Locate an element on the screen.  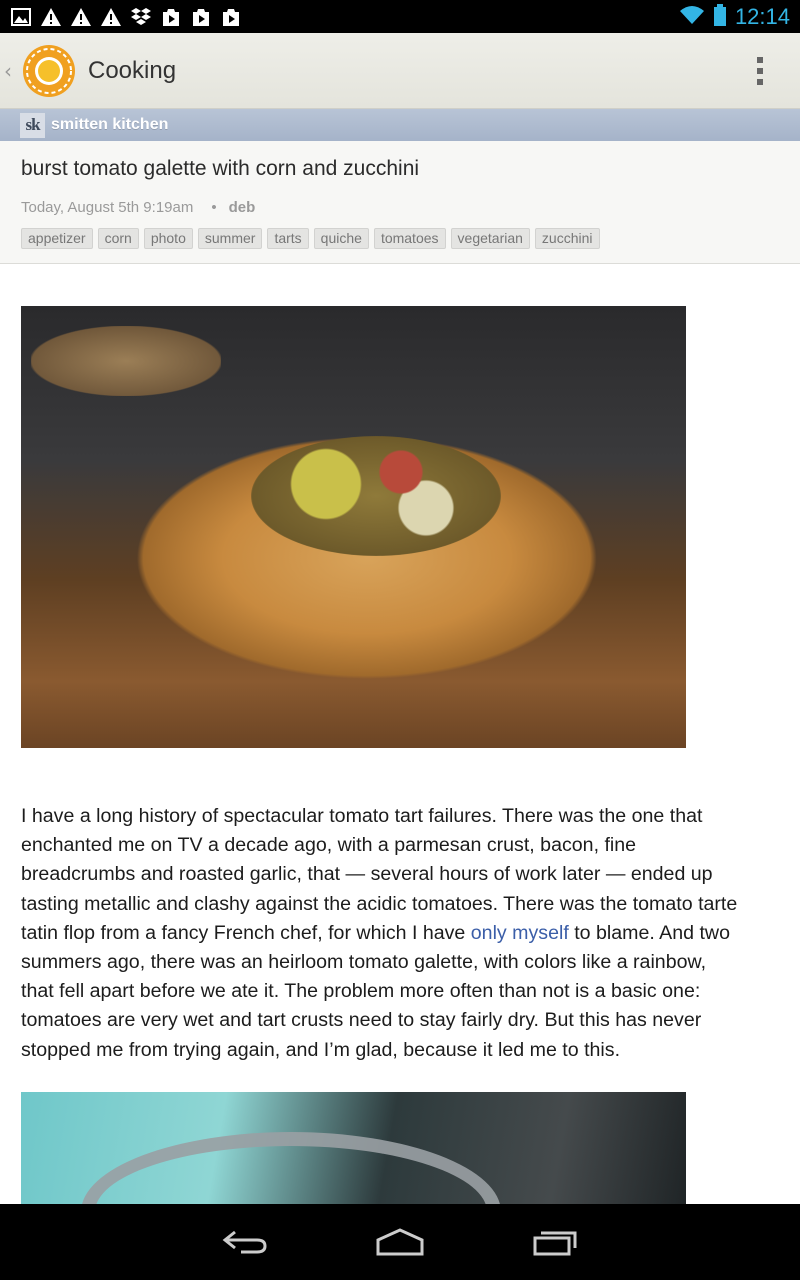
second-photo is located at coordinates (353, 1148).